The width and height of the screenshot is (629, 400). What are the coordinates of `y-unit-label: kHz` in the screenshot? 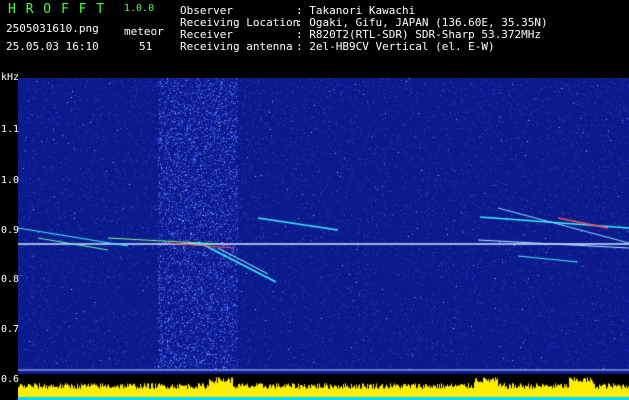 It's located at (10, 77).